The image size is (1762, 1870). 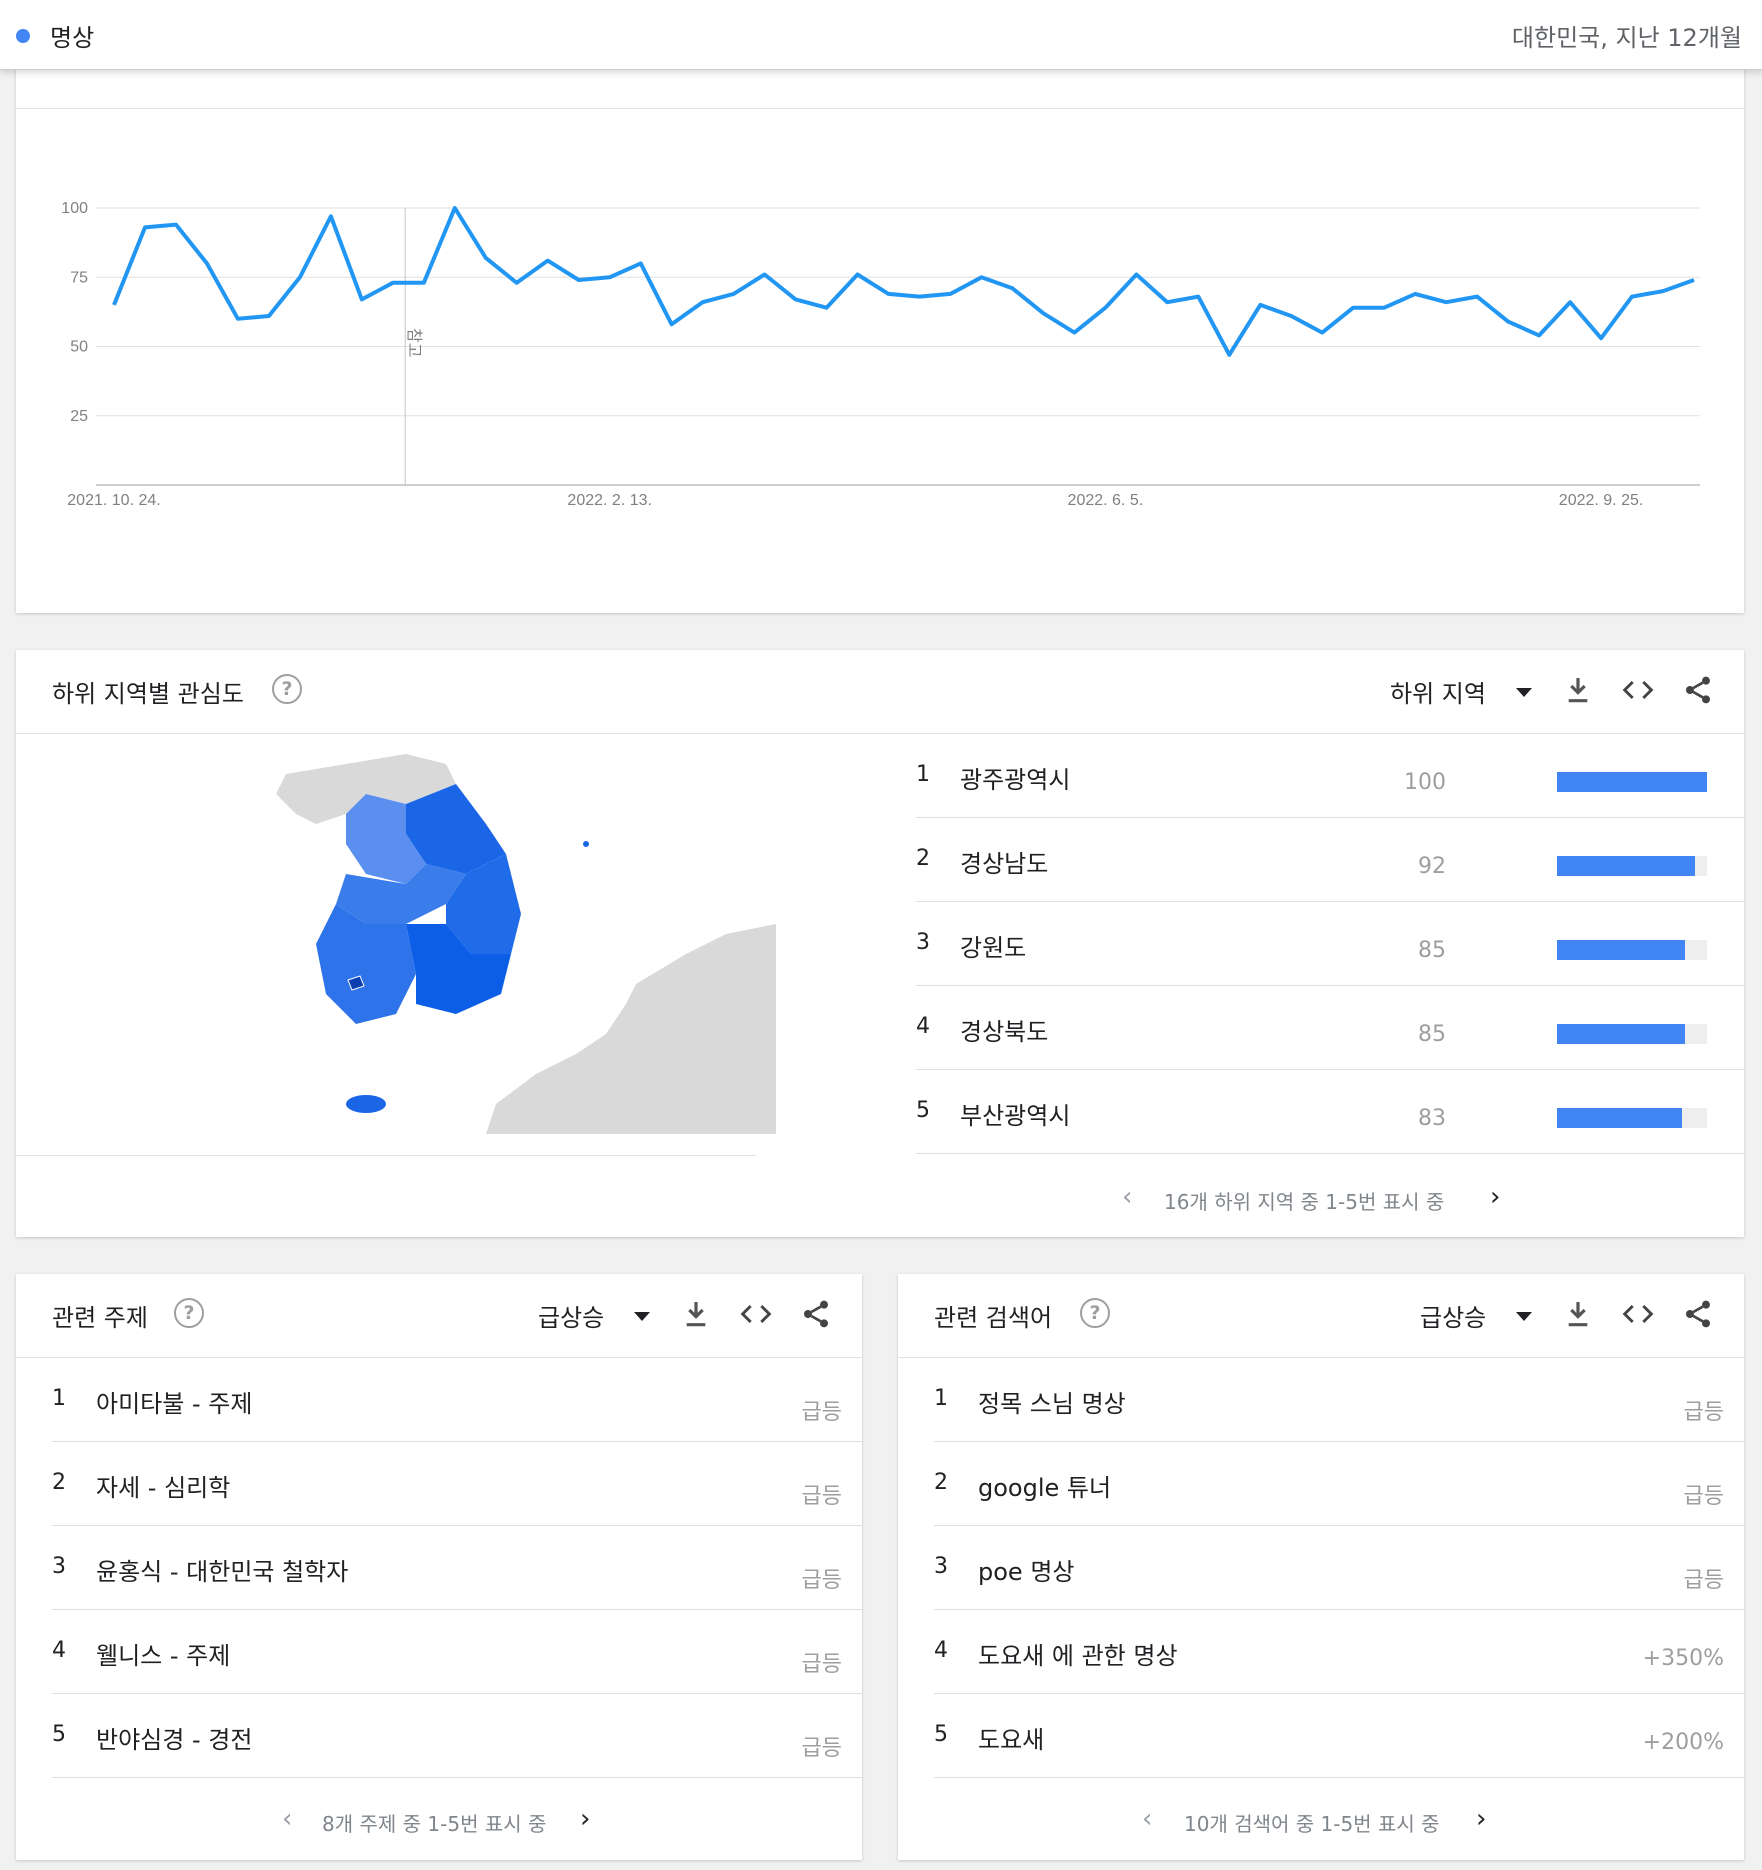 What do you see at coordinates (903, 281) in the screenshot?
I see `interest-series-line` at bounding box center [903, 281].